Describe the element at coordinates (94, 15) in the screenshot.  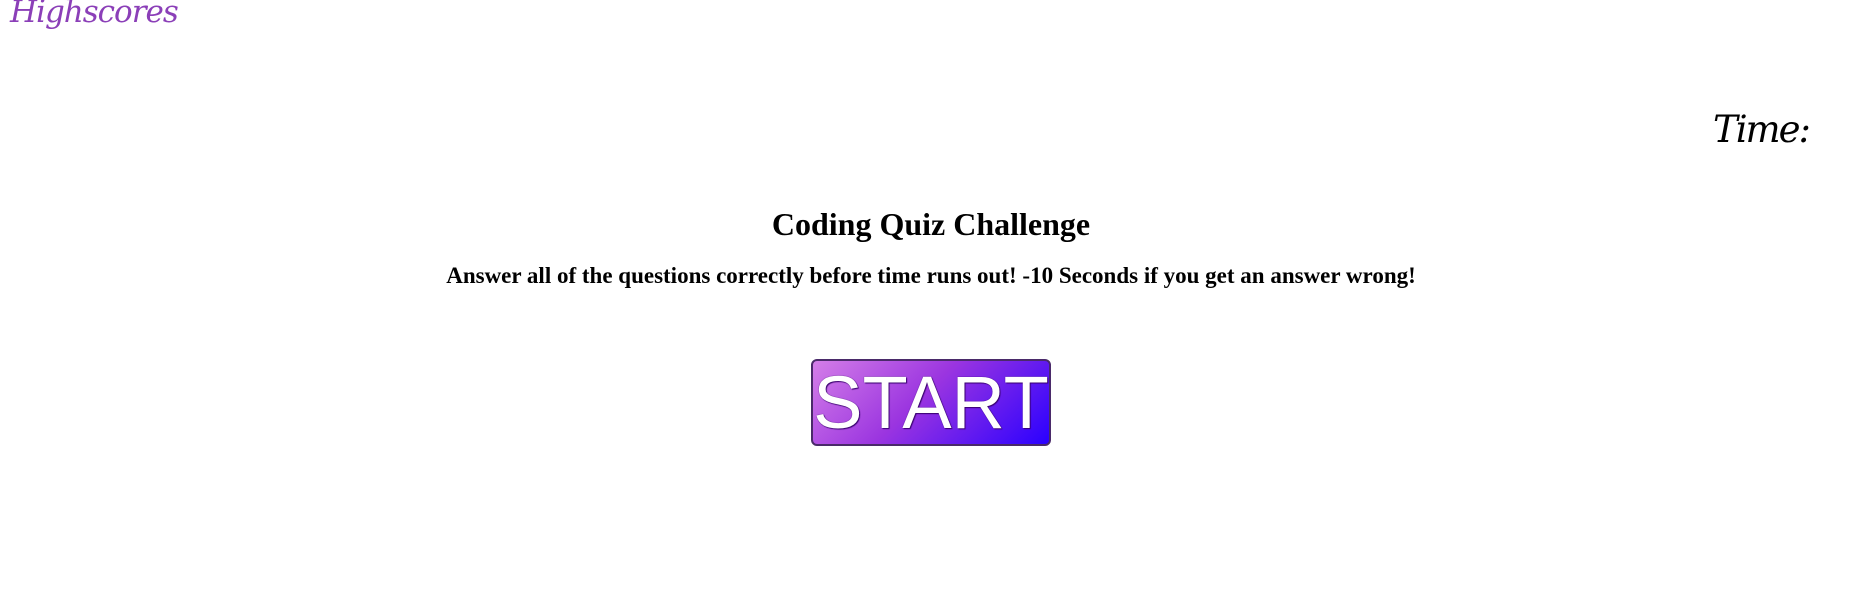
I see `highscores-link: Highscores` at that location.